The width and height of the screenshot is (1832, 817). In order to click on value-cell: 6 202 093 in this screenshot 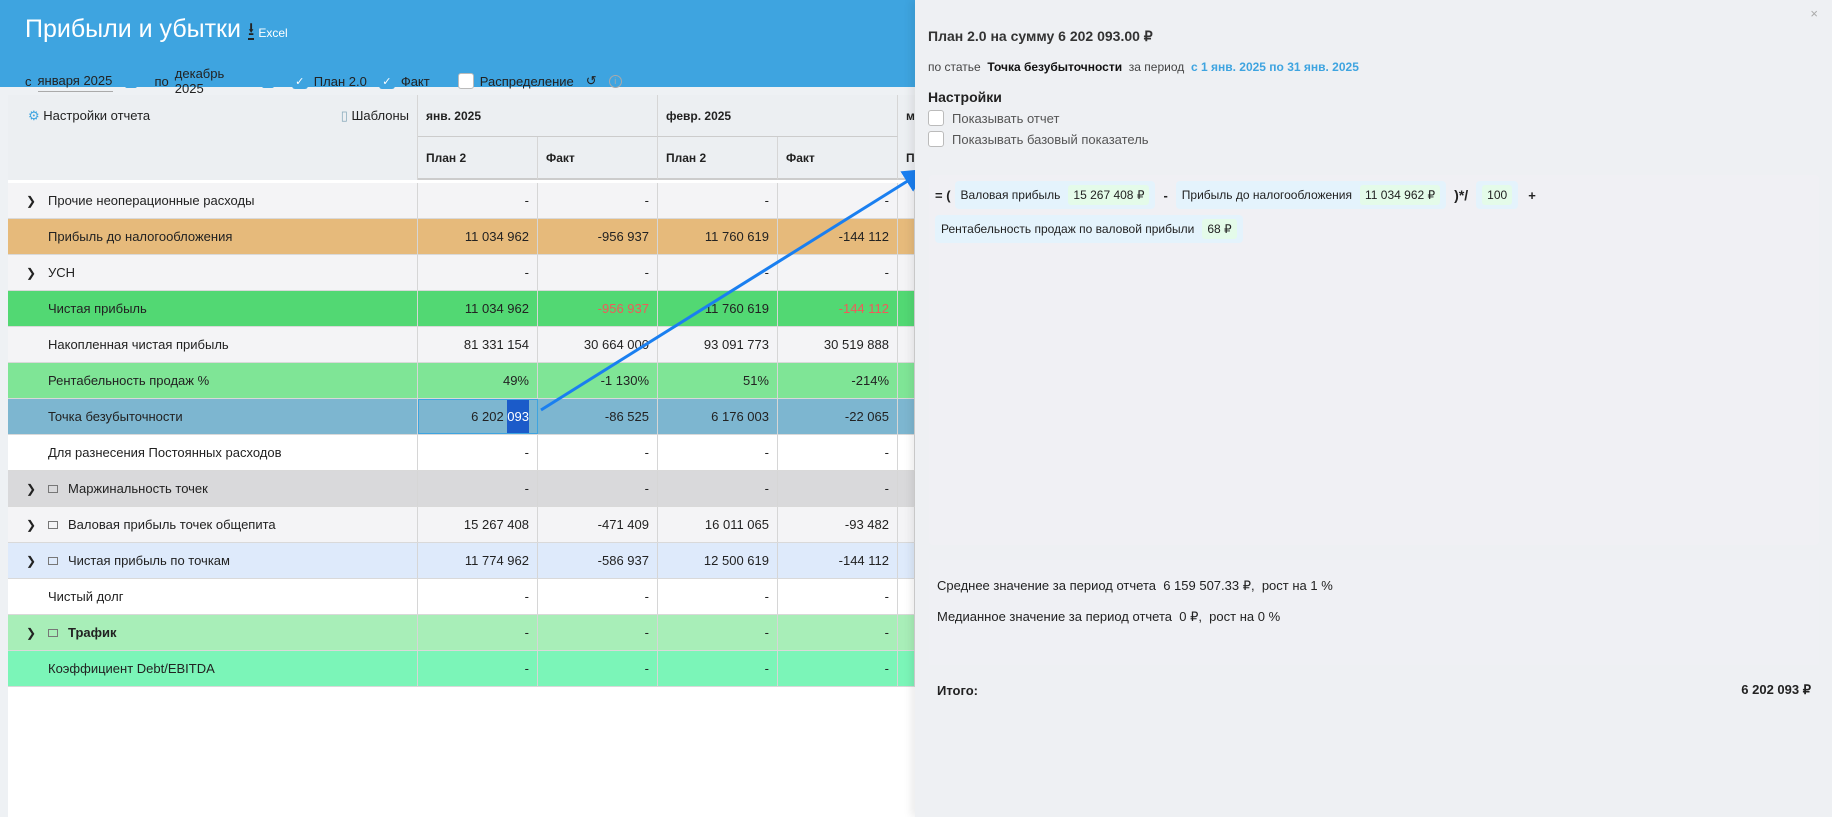, I will do `click(478, 416)`.